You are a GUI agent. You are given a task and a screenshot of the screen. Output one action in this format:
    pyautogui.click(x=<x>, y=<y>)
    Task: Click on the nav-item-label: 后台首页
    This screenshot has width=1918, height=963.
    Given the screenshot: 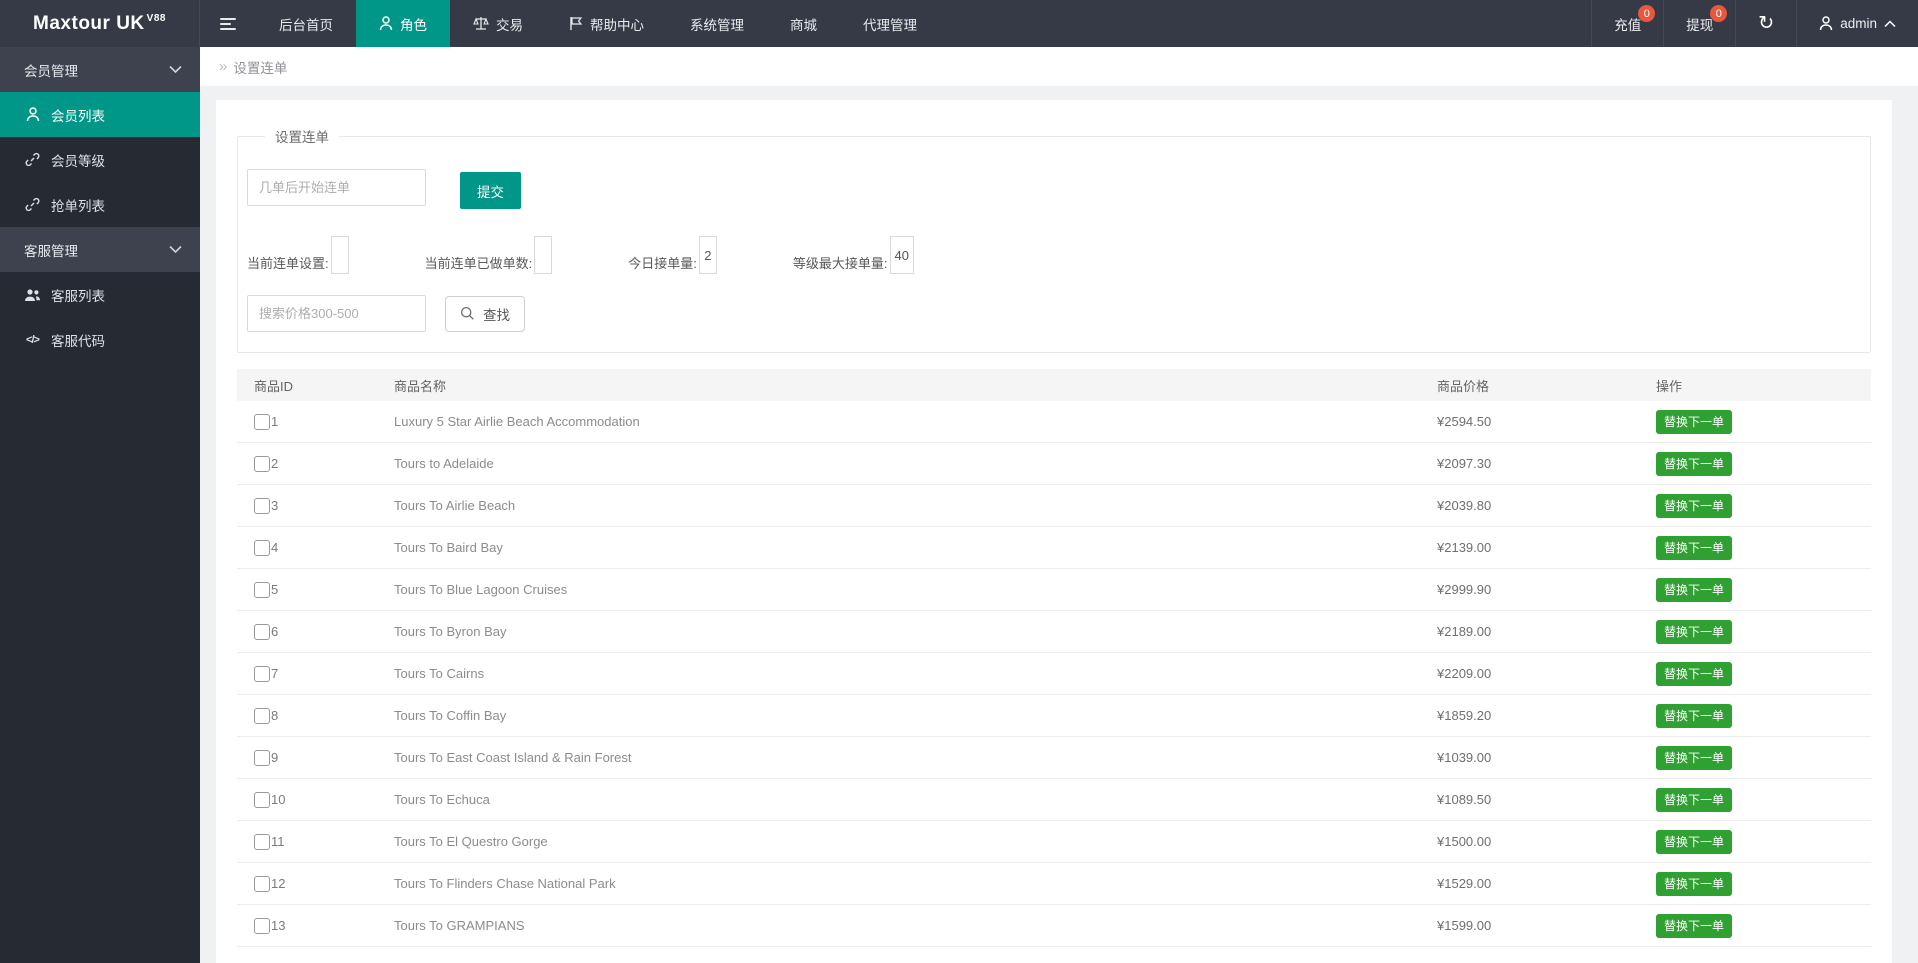 What is the action you would take?
    pyautogui.click(x=306, y=25)
    